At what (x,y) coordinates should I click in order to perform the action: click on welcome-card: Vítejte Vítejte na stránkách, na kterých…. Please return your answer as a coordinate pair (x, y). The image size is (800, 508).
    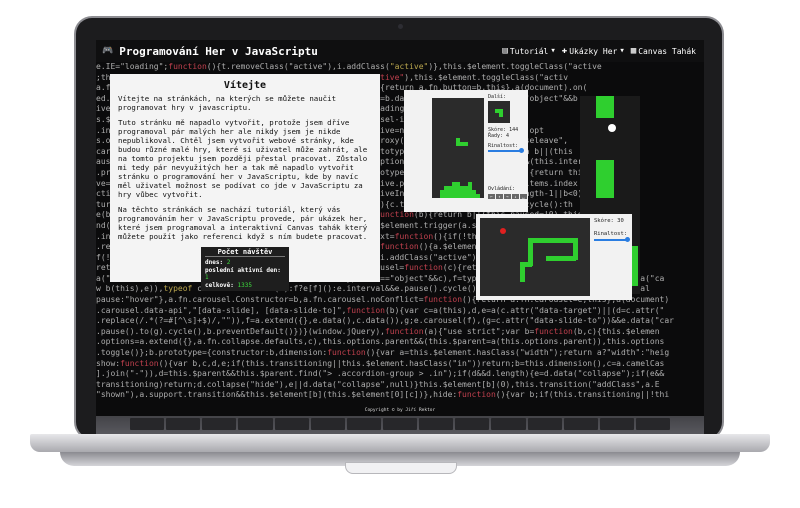
    Looking at the image, I should click on (245, 183).